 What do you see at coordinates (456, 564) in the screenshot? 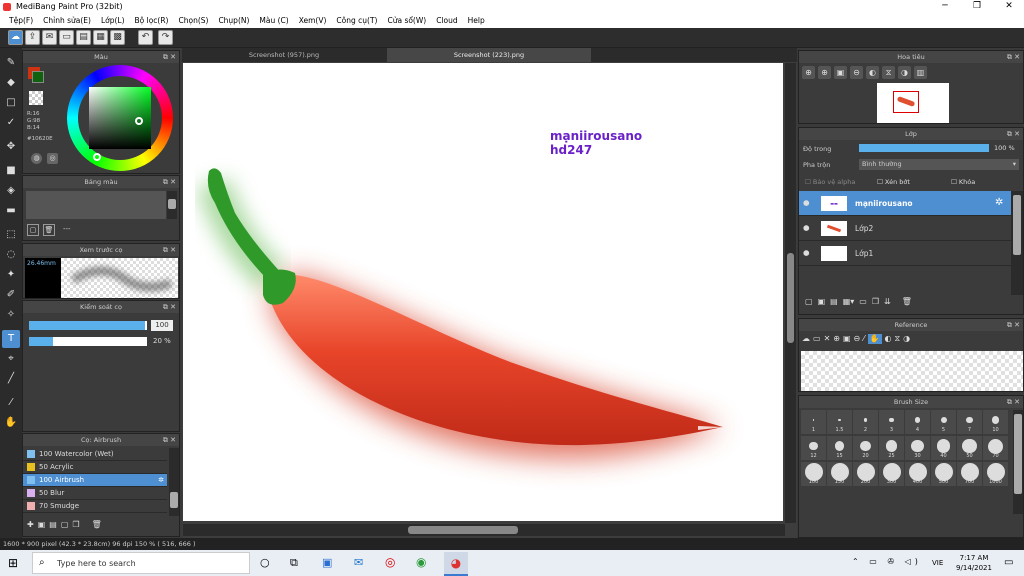
I see `medibang-taskbar-icon: ◕` at bounding box center [456, 564].